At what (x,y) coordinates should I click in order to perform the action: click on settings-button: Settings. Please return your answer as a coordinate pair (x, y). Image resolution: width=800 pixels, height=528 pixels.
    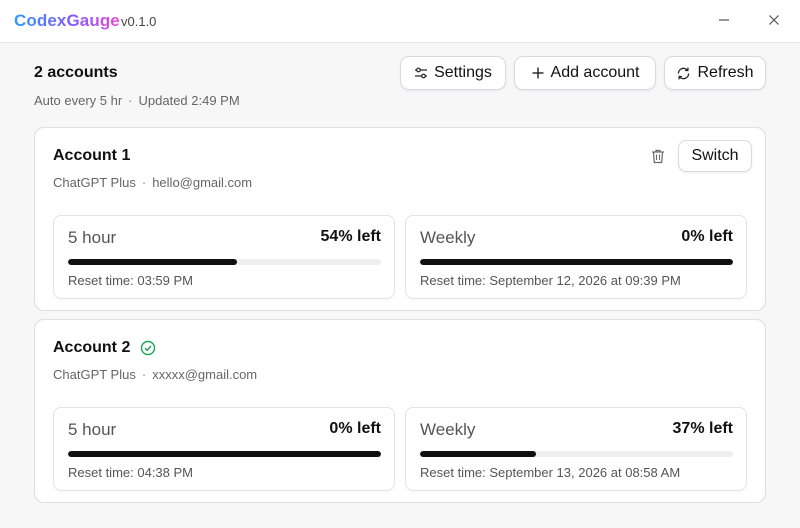
    Looking at the image, I should click on (453, 73).